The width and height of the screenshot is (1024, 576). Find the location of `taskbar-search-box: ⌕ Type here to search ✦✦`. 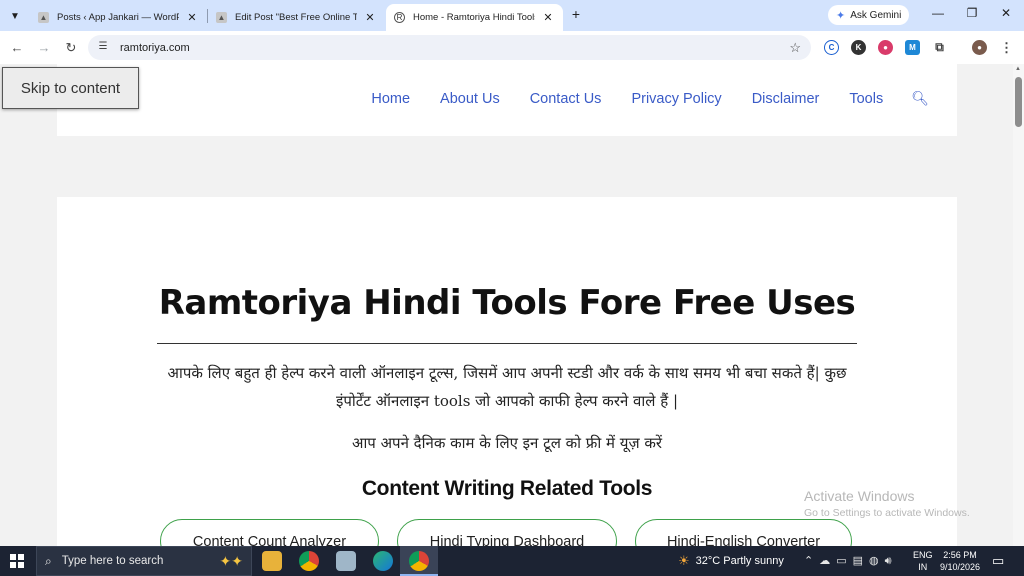

taskbar-search-box: ⌕ Type here to search ✦✦ is located at coordinates (144, 561).